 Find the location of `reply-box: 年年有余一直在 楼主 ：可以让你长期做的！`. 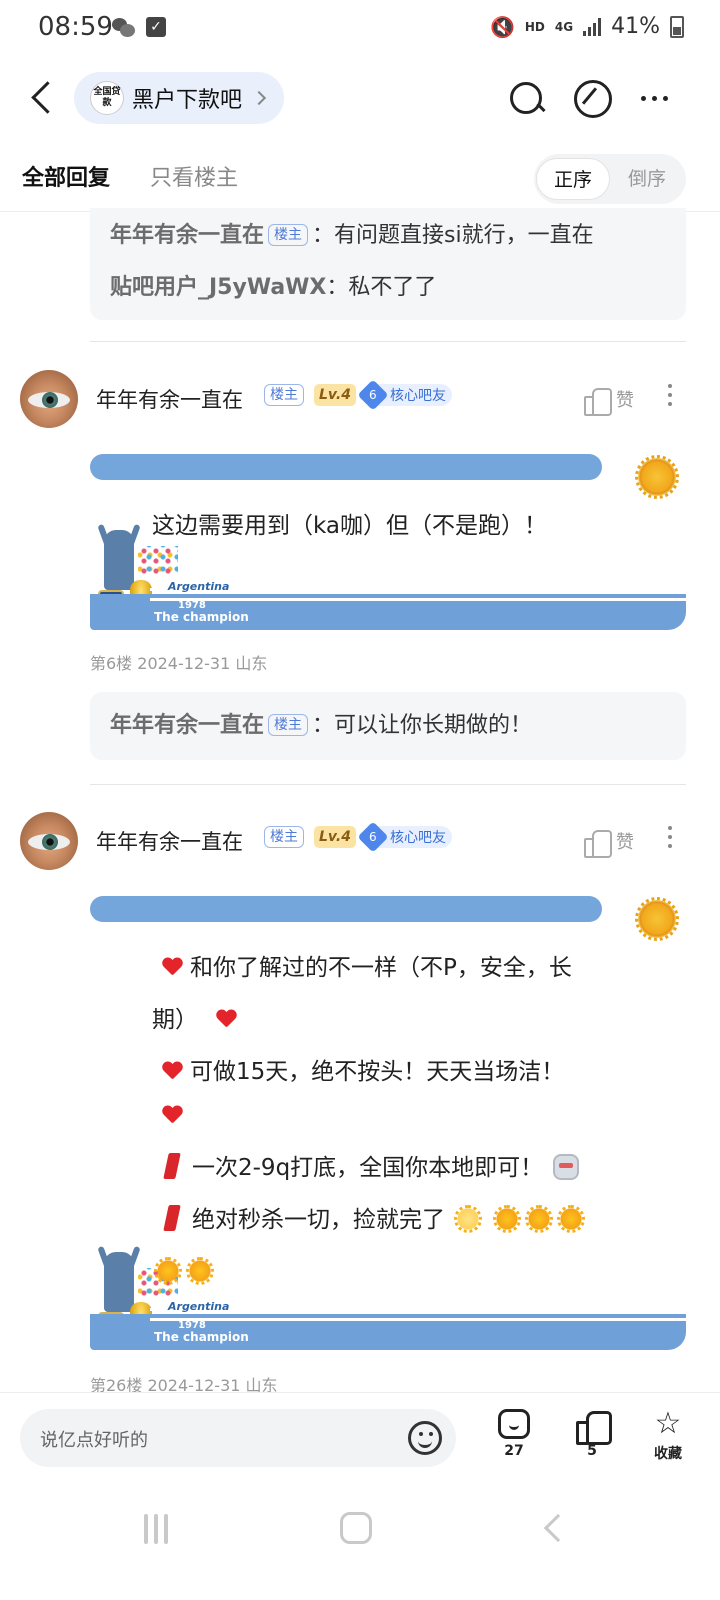

reply-box: 年年有余一直在 楼主 ：可以让你长期做的！ is located at coordinates (388, 726).